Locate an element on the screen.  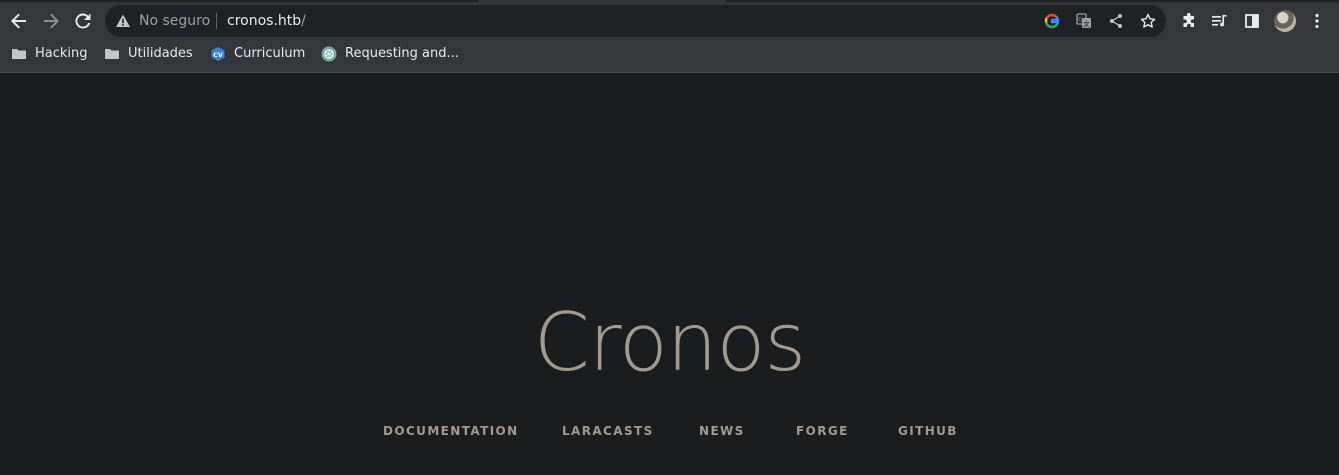
back-button is located at coordinates (19, 21).